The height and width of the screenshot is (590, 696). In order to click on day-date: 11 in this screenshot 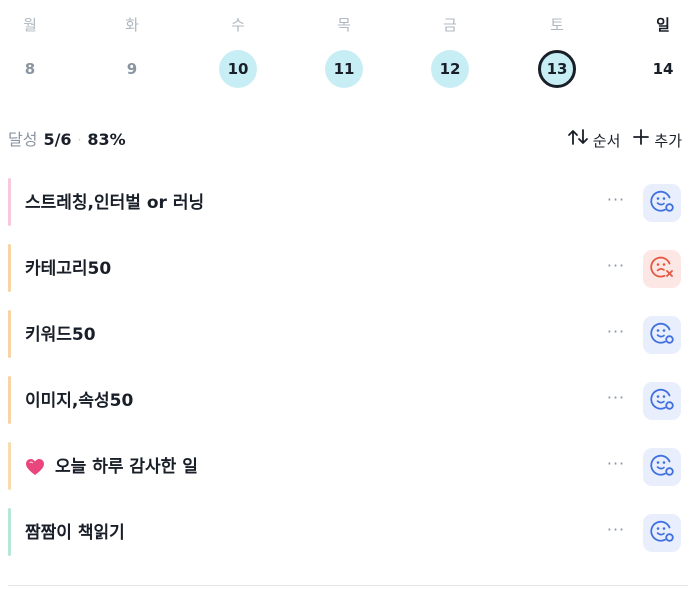, I will do `click(344, 69)`.